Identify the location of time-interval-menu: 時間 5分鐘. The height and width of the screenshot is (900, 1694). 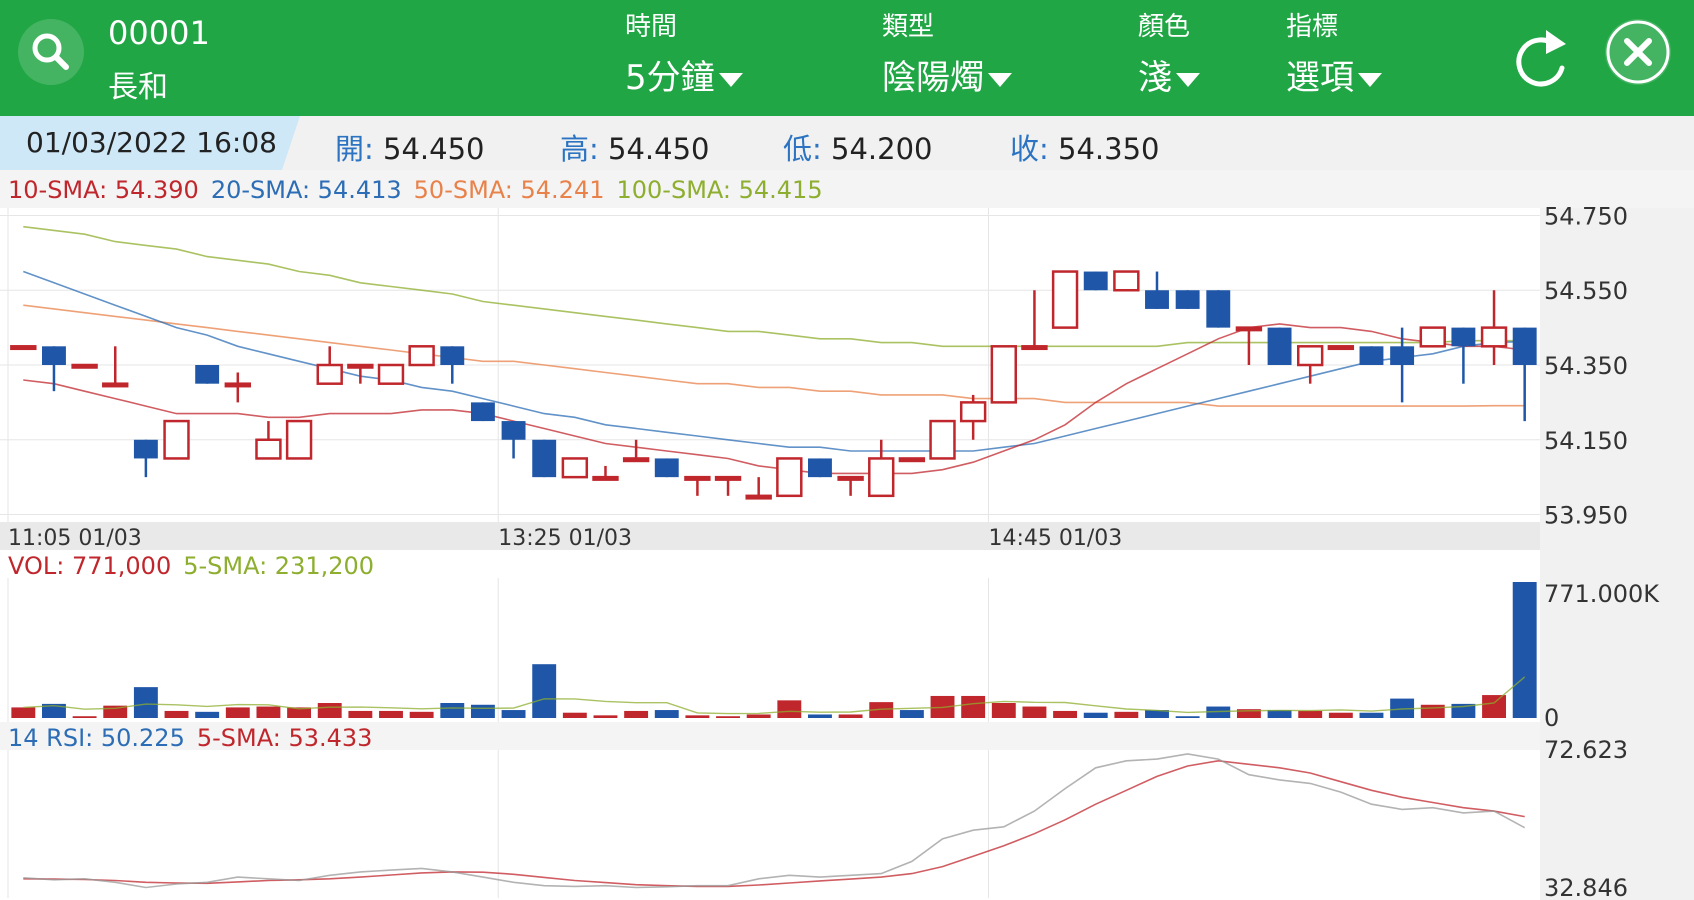
(684, 55).